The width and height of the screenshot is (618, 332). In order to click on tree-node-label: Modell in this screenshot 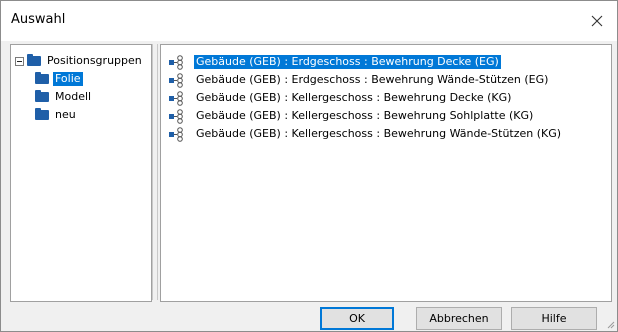, I will do `click(73, 96)`.